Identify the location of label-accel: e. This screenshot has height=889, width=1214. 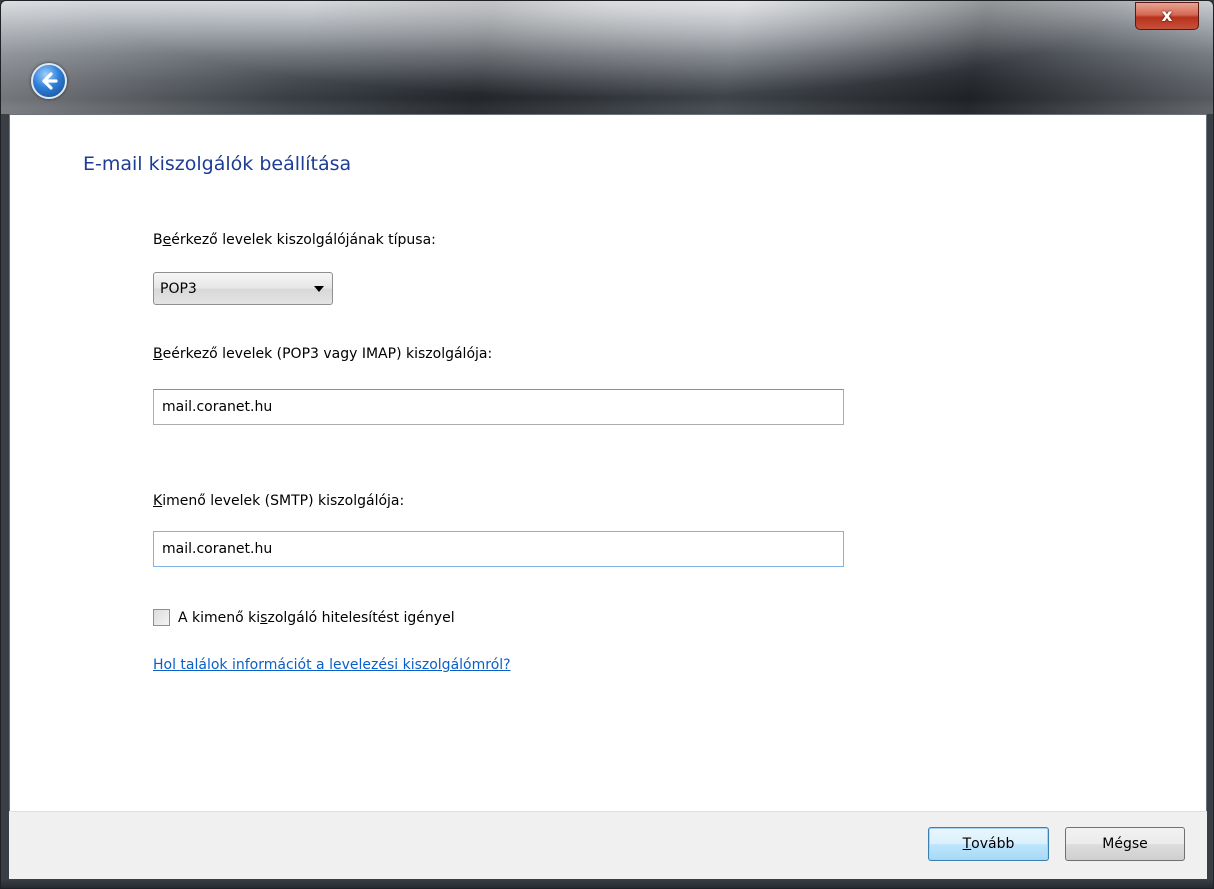
(167, 240).